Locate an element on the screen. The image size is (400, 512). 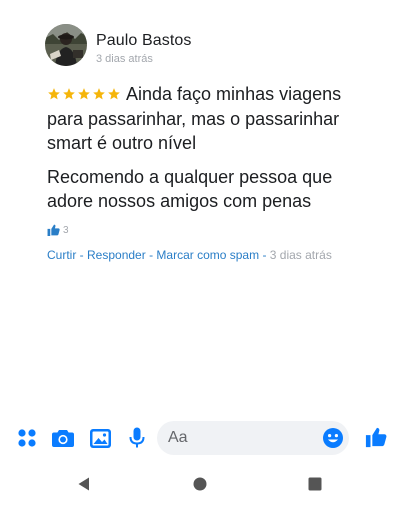
message-composer is located at coordinates (200, 438).